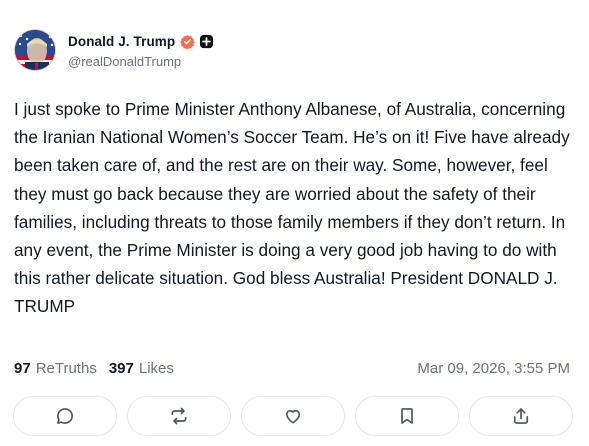 The width and height of the screenshot is (589, 446). I want to click on bookmark-icon, so click(407, 416).